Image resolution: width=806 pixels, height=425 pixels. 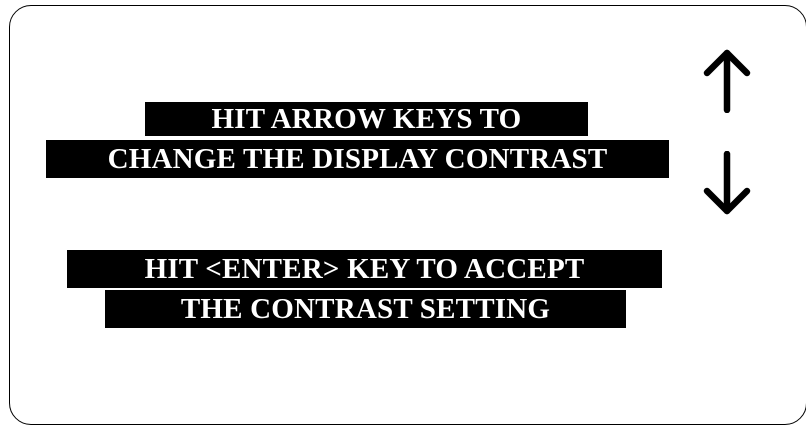 What do you see at coordinates (727, 184) in the screenshot?
I see `down-arrow-icon` at bounding box center [727, 184].